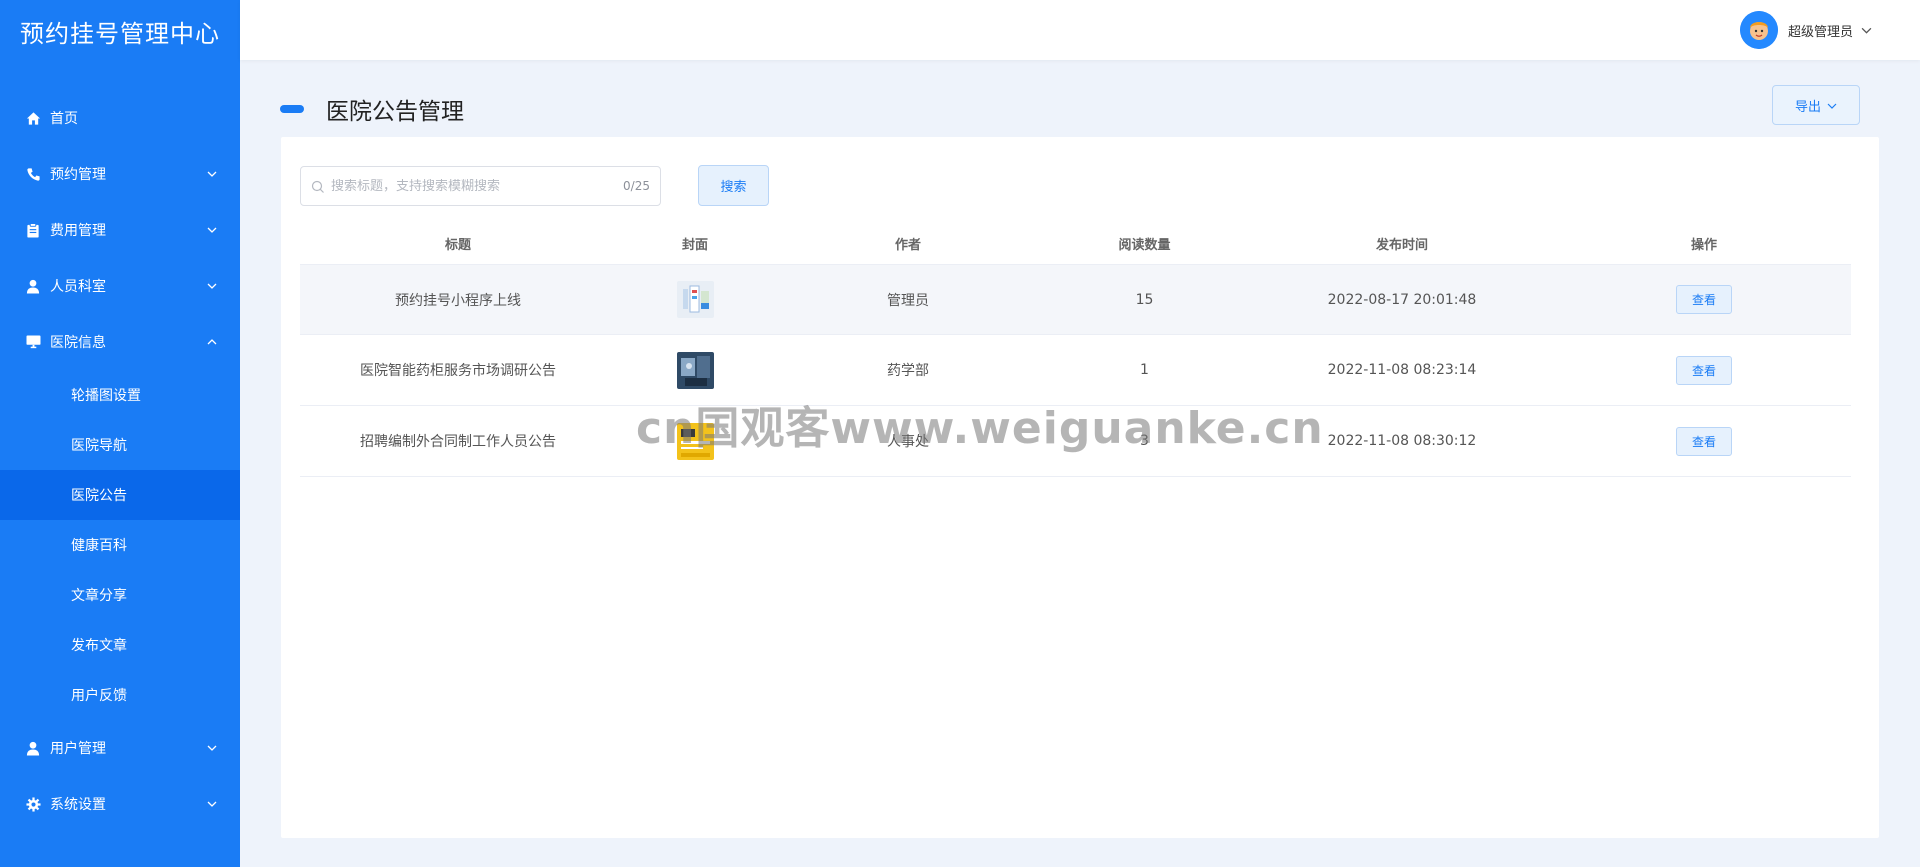  What do you see at coordinates (120, 395) in the screenshot?
I see `sidebar-subitem-carousel: 轮播图设置` at bounding box center [120, 395].